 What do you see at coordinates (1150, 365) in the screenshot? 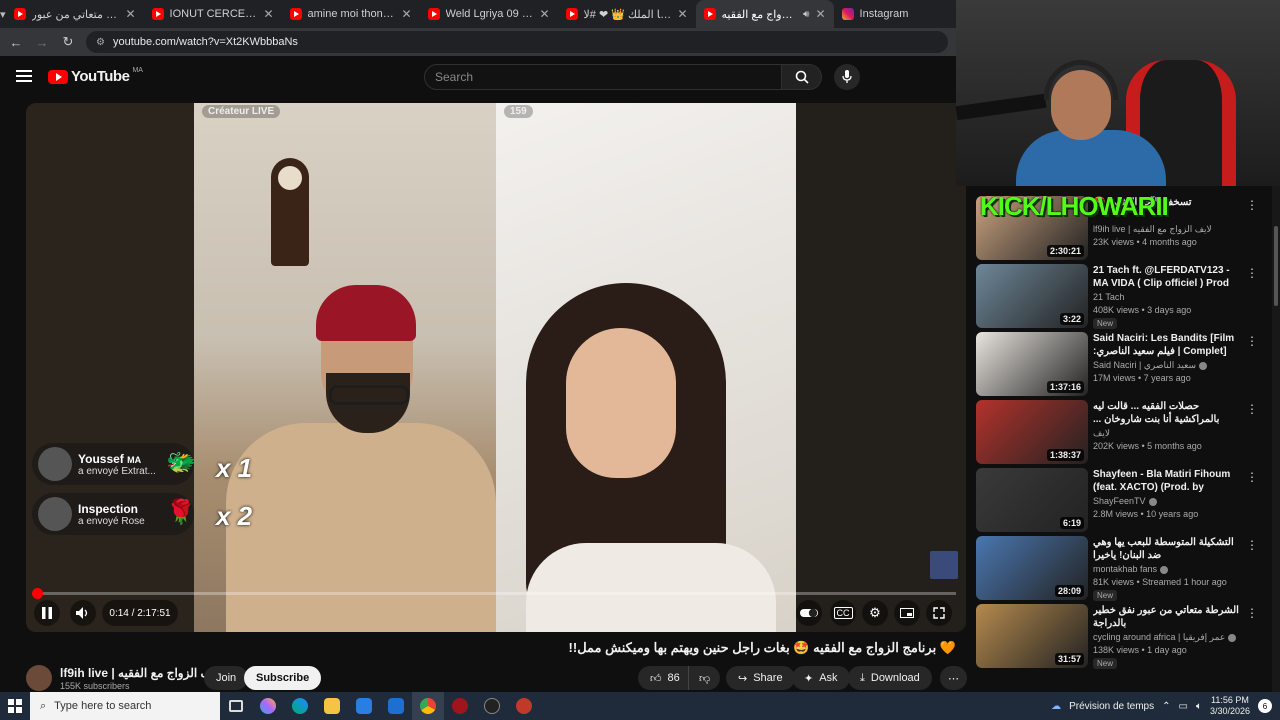
I see `channel-name: Said Naciri | سعيد الناصري` at bounding box center [1150, 365].